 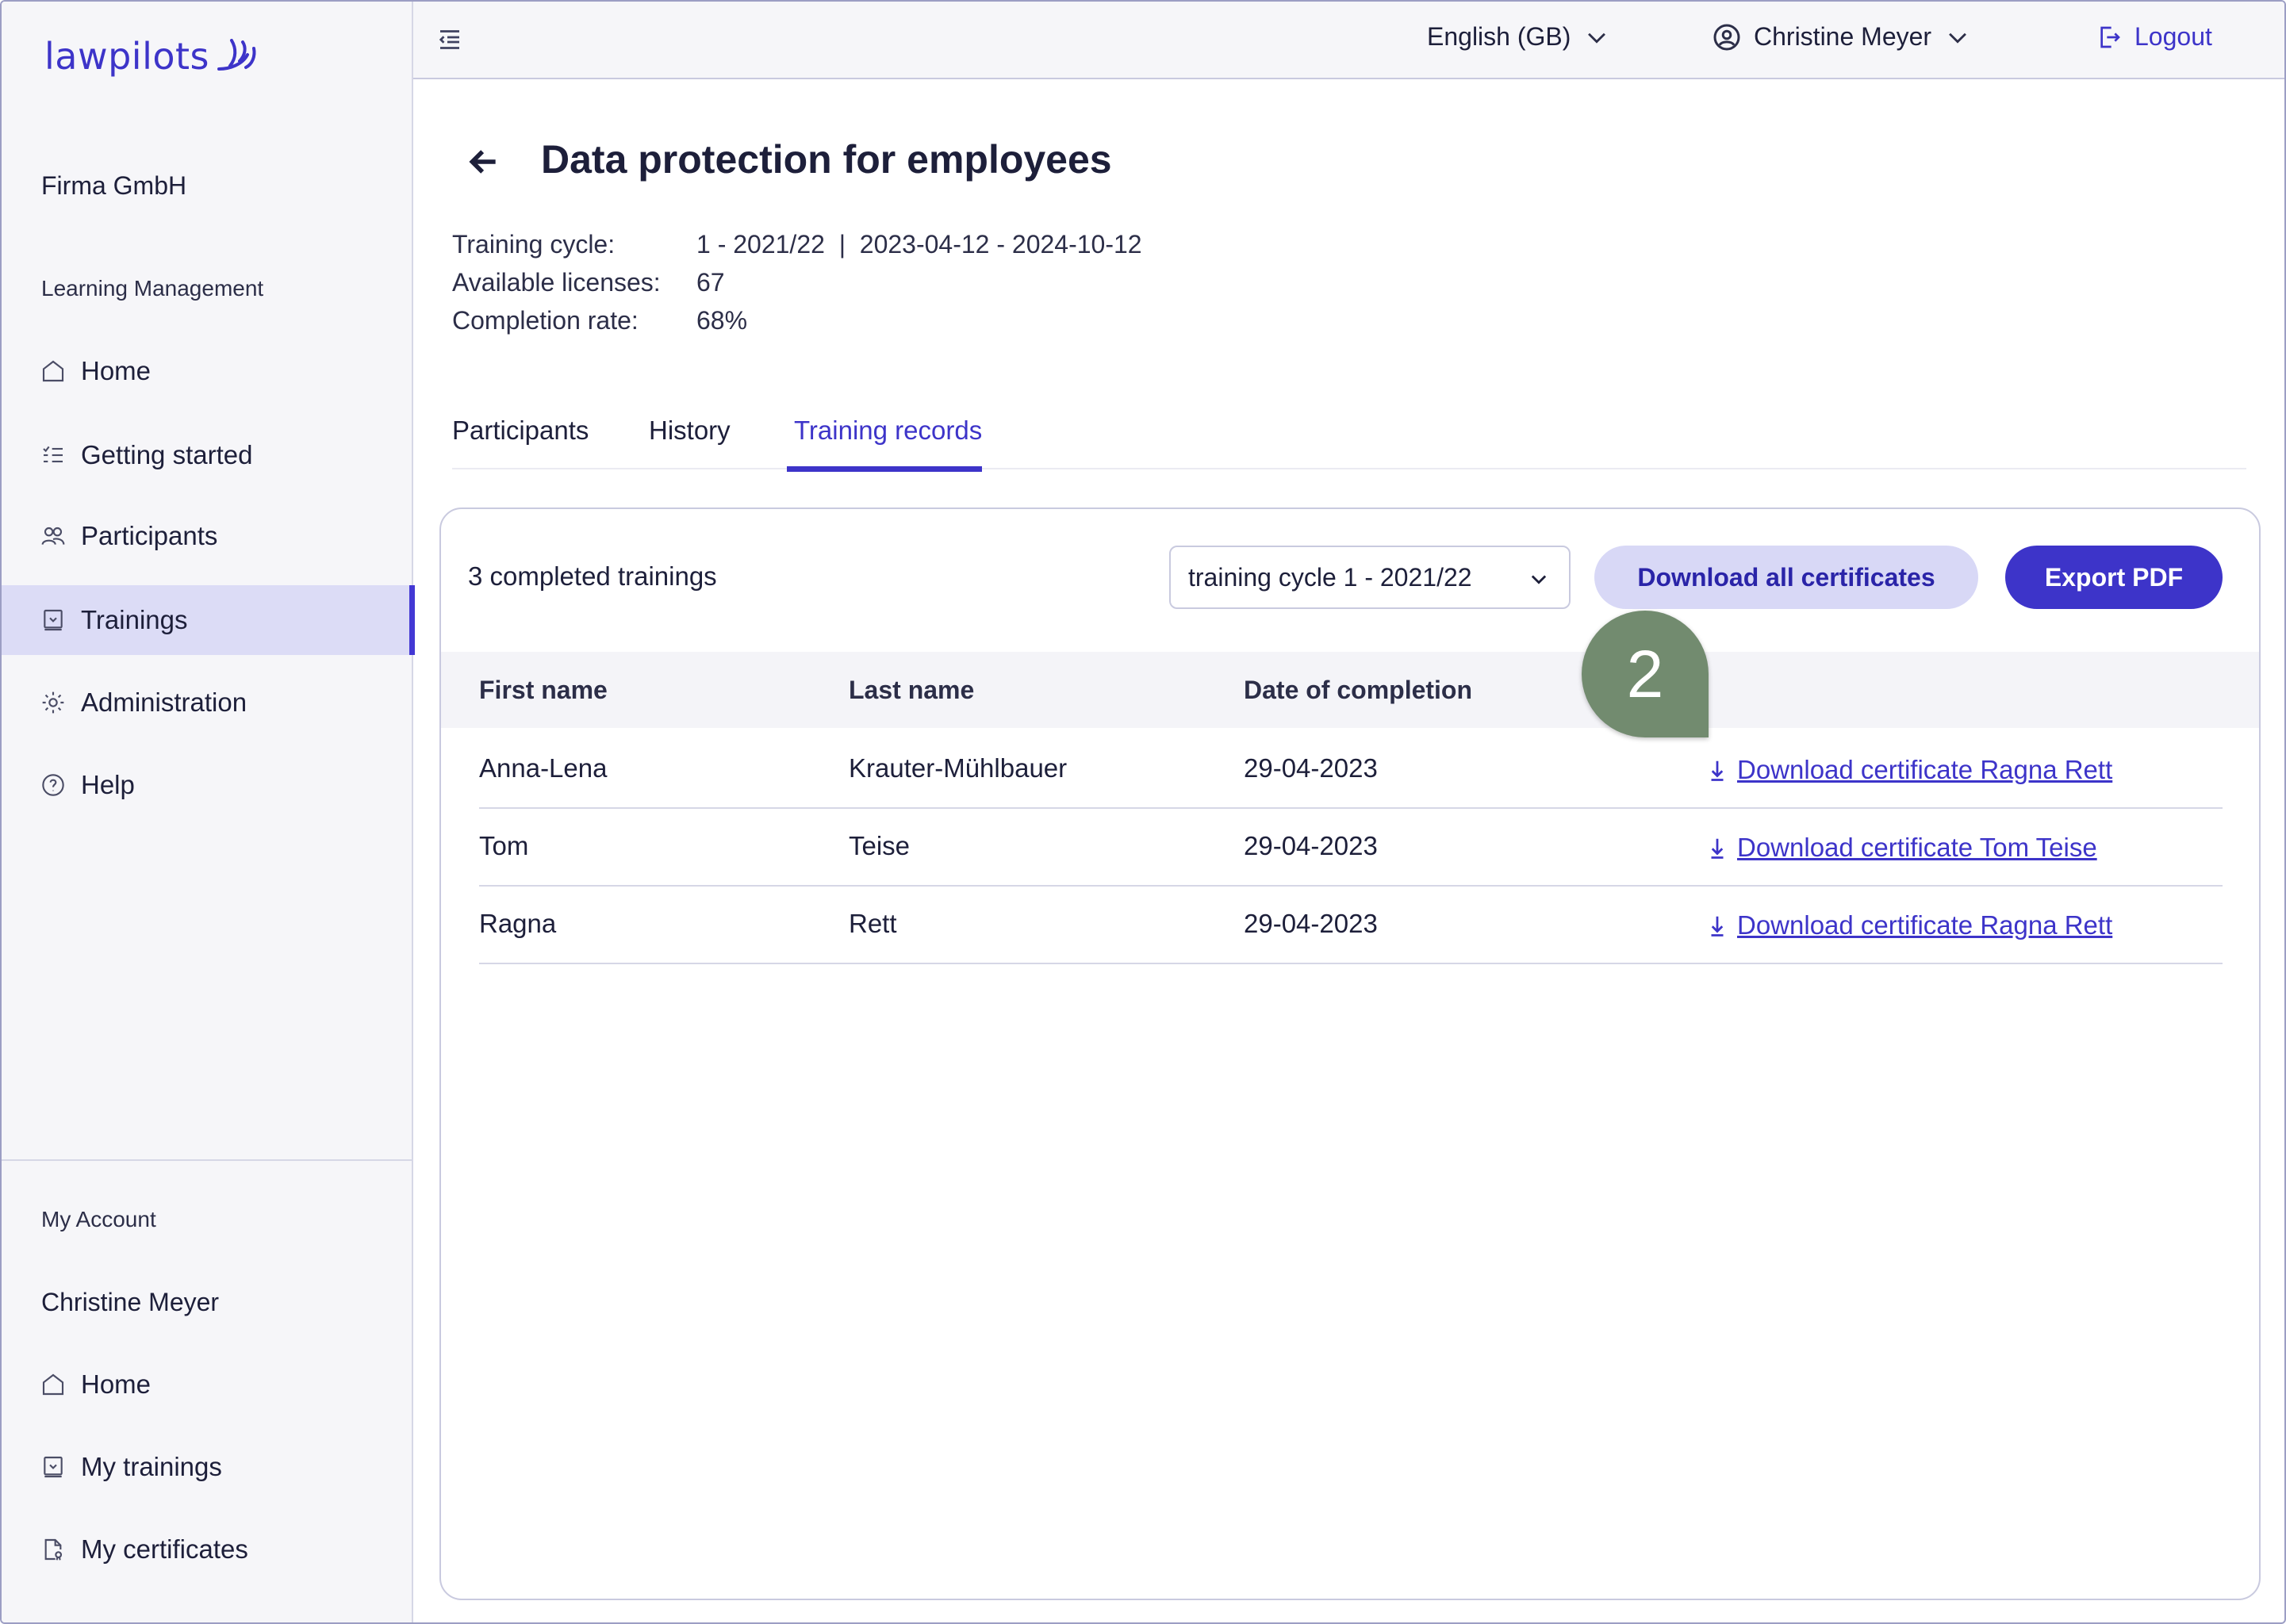 What do you see at coordinates (108, 784) in the screenshot?
I see `sidebar-item-label: Help` at bounding box center [108, 784].